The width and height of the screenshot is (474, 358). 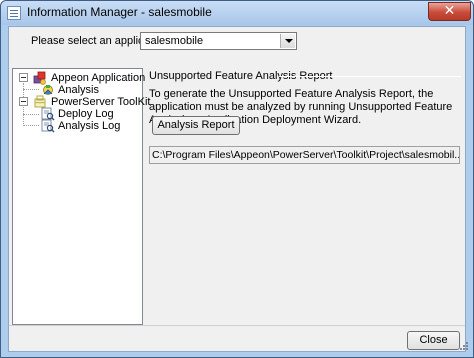 I want to click on analysis-report-button-label: Analysis Report, so click(x=196, y=125).